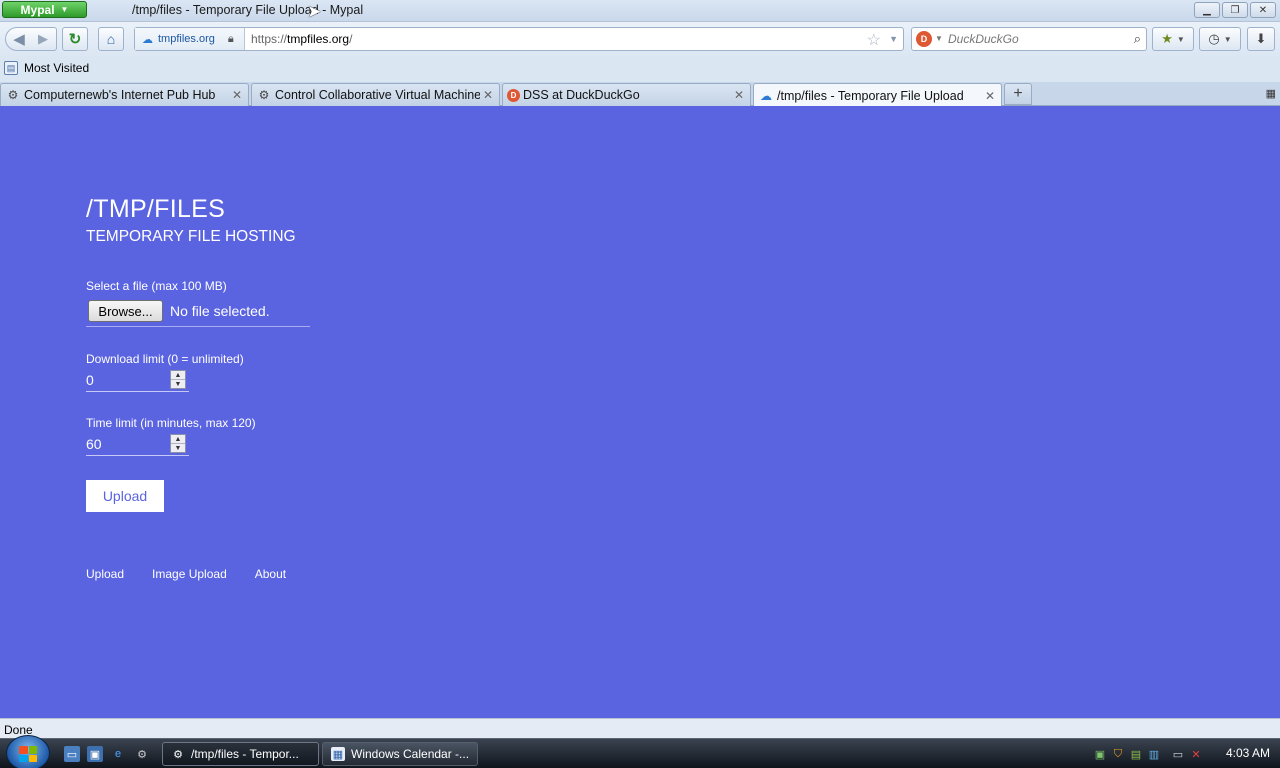 The image size is (1280, 768). I want to click on url-dropdown-icon: ▼, so click(893, 39).